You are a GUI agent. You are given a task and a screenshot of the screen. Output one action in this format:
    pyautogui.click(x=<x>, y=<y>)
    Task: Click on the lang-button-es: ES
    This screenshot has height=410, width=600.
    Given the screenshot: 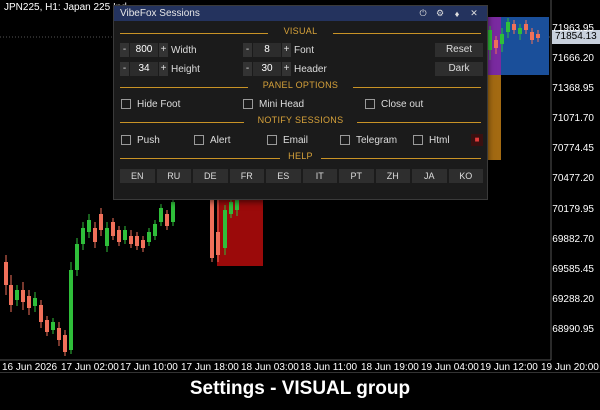 What is the action you would take?
    pyautogui.click(x=283, y=176)
    